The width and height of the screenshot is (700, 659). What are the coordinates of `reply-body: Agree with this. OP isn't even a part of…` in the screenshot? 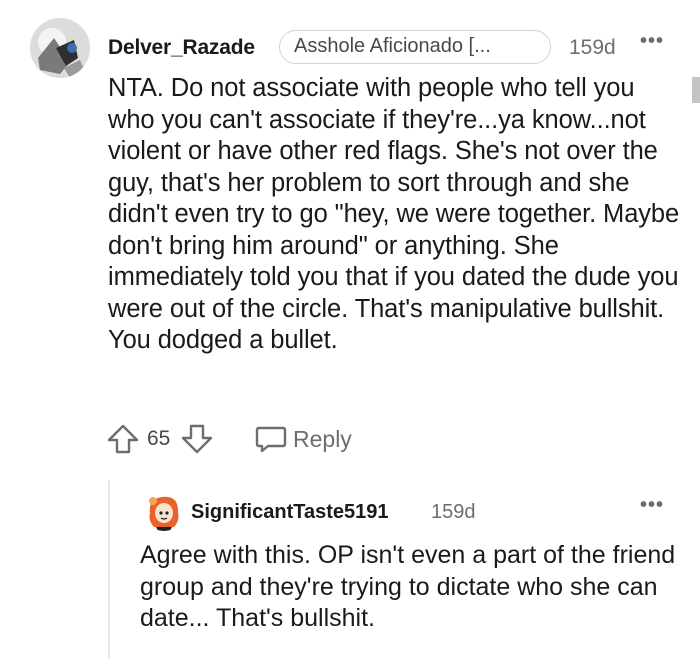 It's located at (408, 586).